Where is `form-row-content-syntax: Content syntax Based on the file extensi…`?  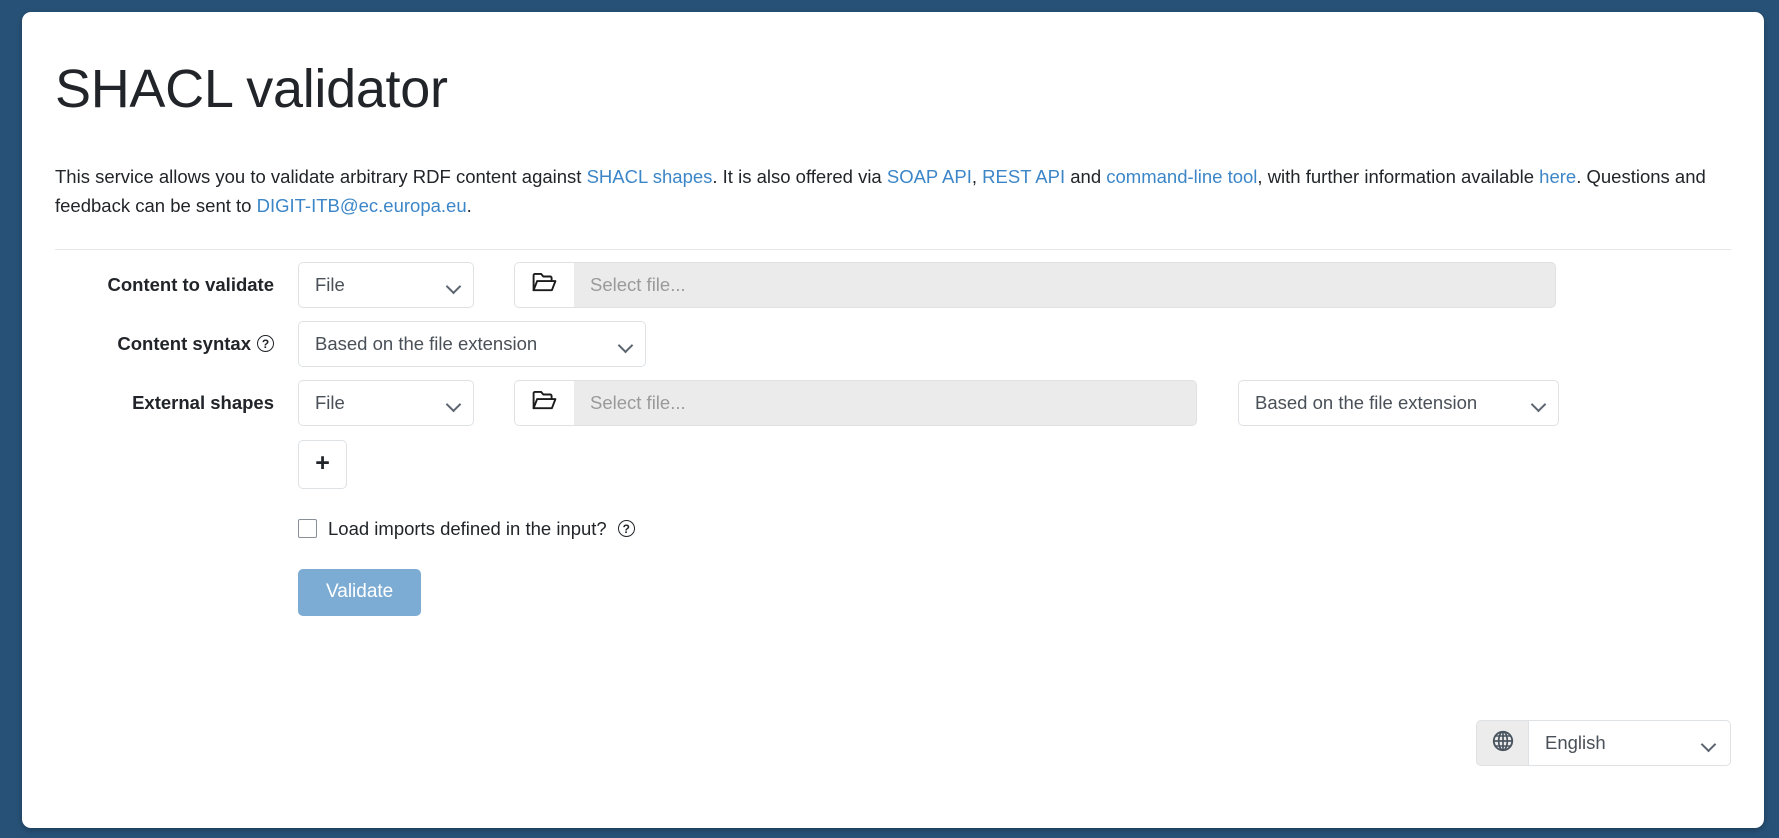
form-row-content-syntax: Content syntax Based on the file extensi… is located at coordinates (893, 343).